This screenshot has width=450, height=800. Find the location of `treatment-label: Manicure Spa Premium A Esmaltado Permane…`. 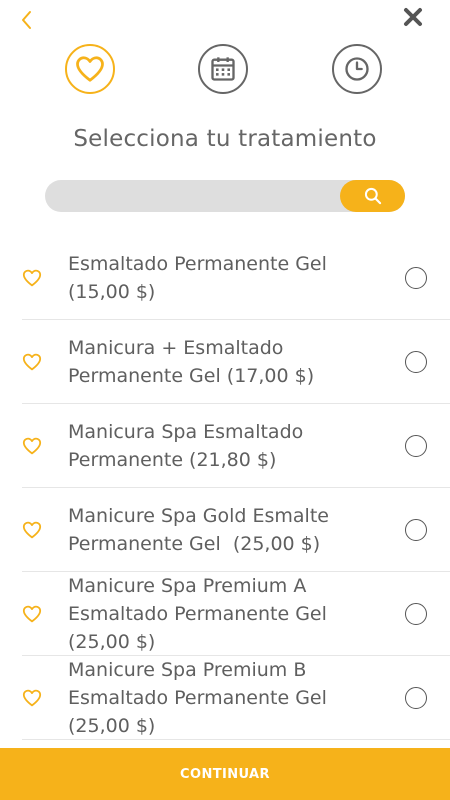

treatment-label: Manicure Spa Premium A Esmaltado Permane… is located at coordinates (197, 613).